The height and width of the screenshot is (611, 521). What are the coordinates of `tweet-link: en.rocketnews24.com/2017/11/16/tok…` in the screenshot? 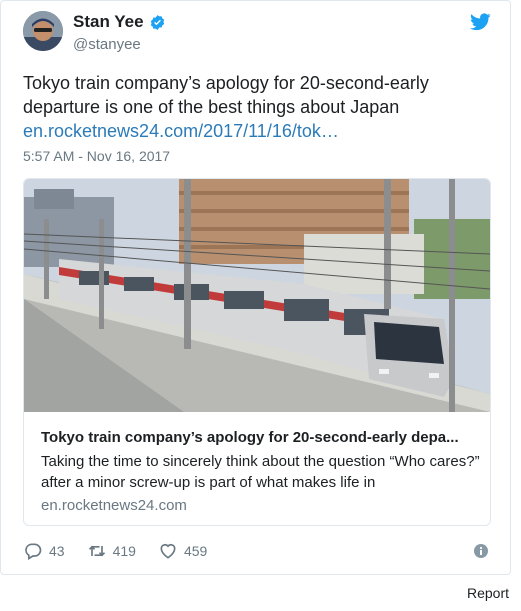 It's located at (258, 131).